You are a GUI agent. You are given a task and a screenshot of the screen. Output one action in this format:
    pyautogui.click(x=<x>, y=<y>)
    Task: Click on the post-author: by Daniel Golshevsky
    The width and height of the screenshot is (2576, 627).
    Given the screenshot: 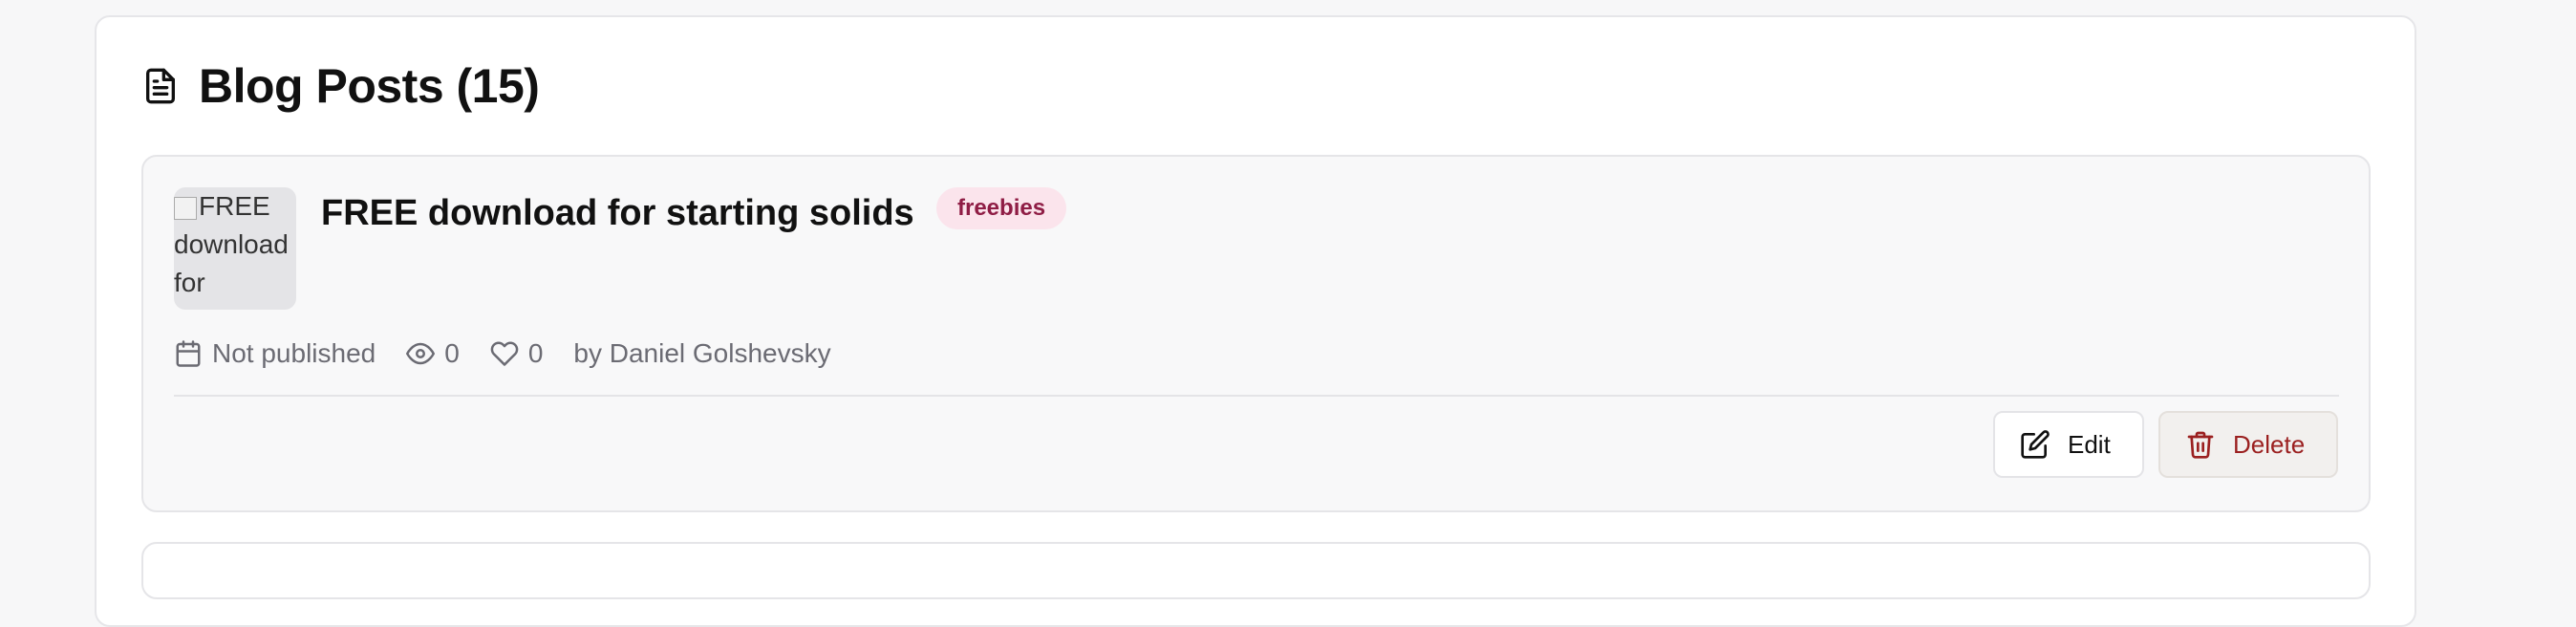 What is the action you would take?
    pyautogui.click(x=702, y=353)
    